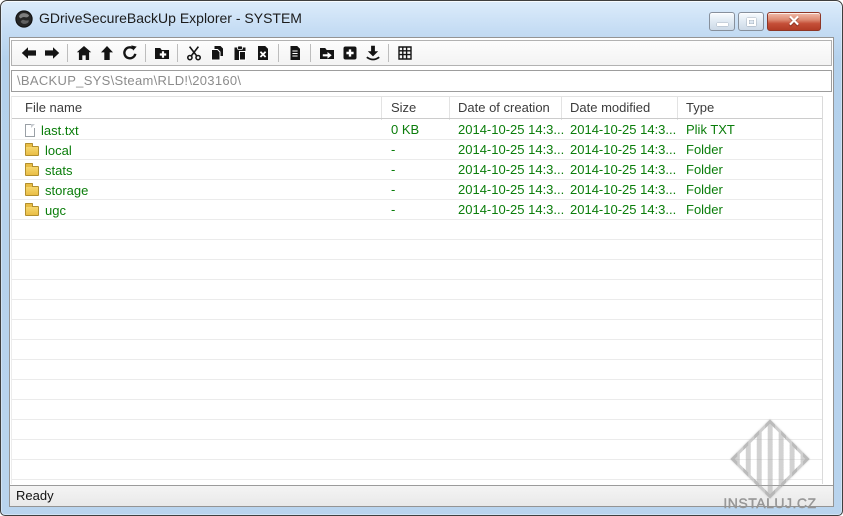 This screenshot has height=516, width=843. I want to click on globe-icon, so click(24, 19).